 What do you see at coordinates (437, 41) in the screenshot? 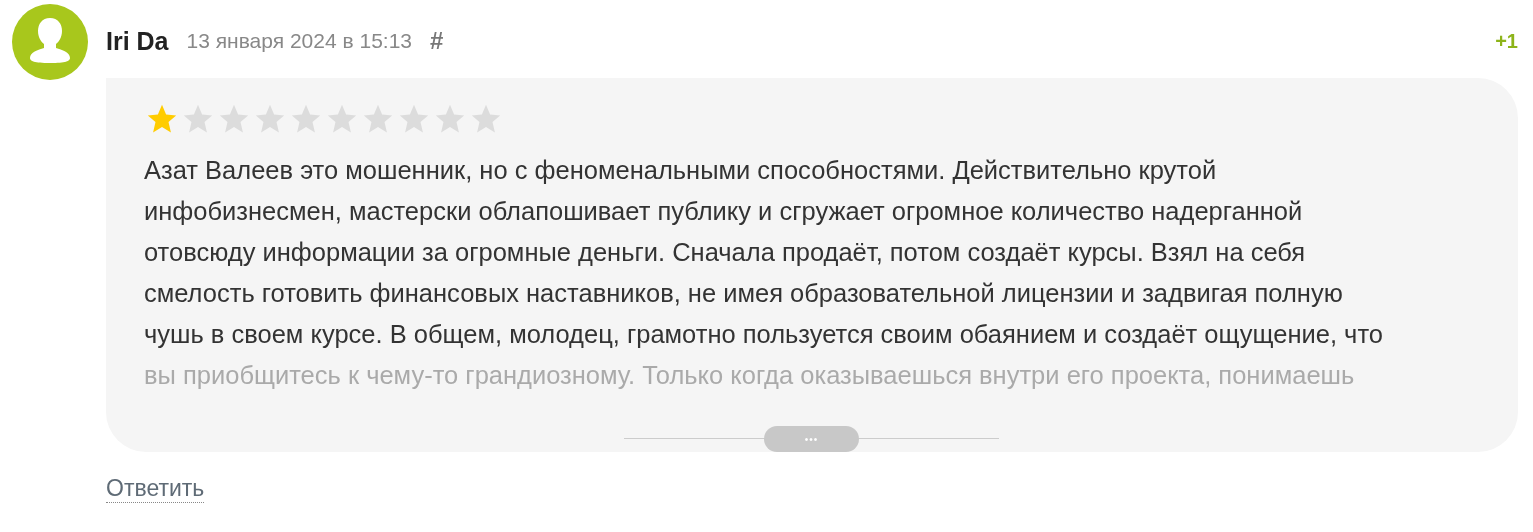
I see `anchor-link: #` at bounding box center [437, 41].